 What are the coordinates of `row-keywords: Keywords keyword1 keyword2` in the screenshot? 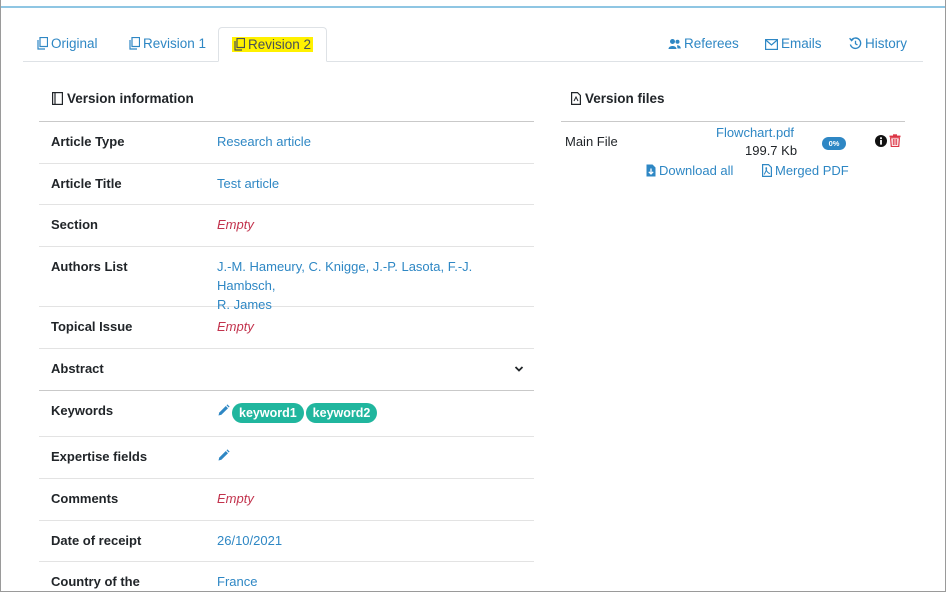 It's located at (286, 414).